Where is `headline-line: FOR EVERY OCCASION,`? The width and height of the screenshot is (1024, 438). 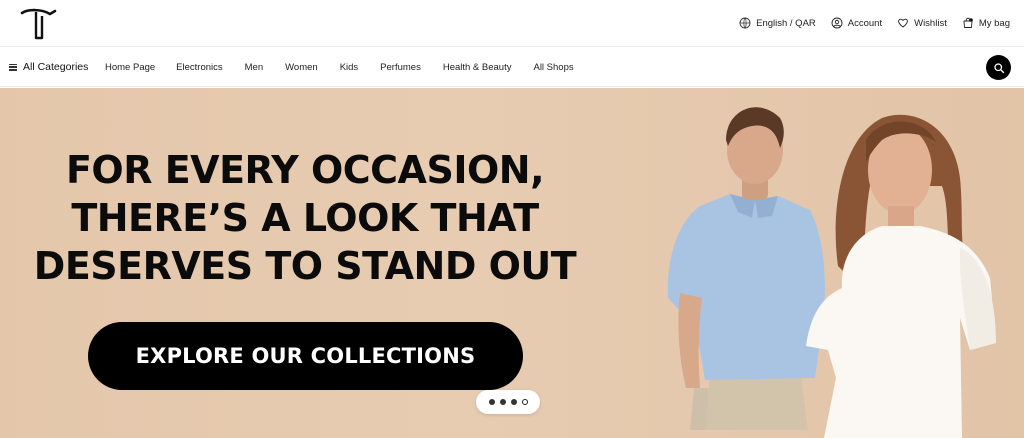 headline-line: FOR EVERY OCCASION, is located at coordinates (305, 170).